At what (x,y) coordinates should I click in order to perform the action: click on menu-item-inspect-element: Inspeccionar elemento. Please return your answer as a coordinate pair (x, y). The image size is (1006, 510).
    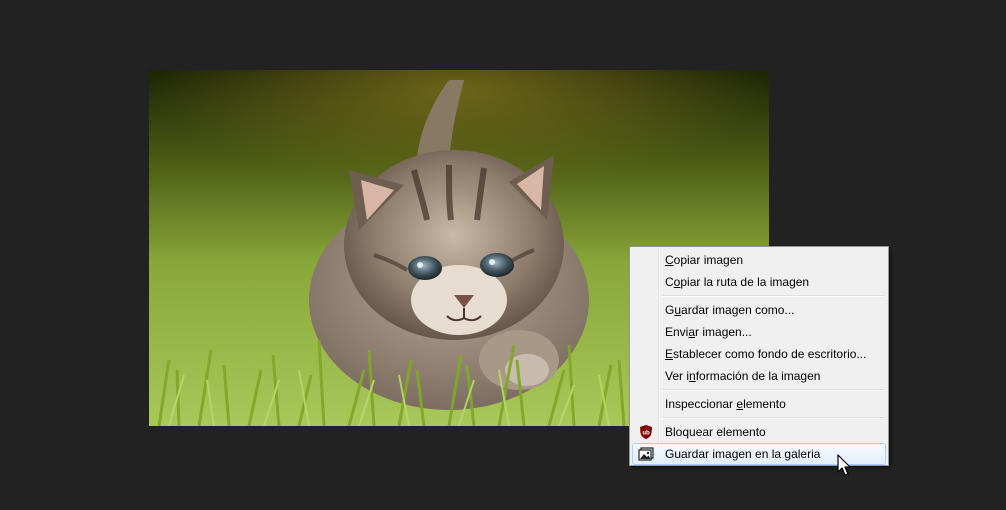
    Looking at the image, I should click on (759, 404).